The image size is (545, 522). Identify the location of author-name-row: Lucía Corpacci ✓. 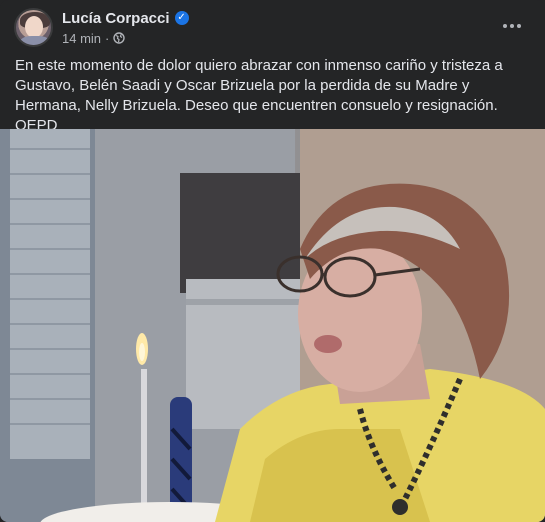
(125, 18).